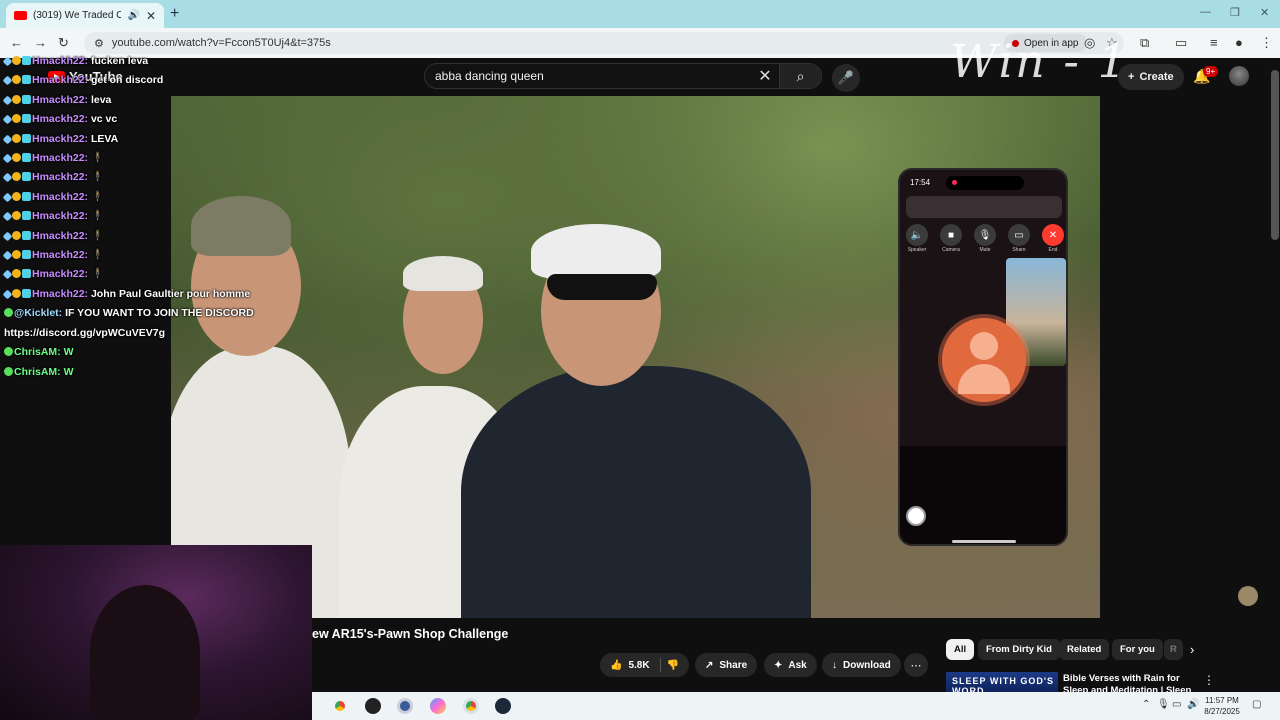 This screenshot has height=720, width=1280. Describe the element at coordinates (340, 706) in the screenshot. I see `chrome-icon` at that location.